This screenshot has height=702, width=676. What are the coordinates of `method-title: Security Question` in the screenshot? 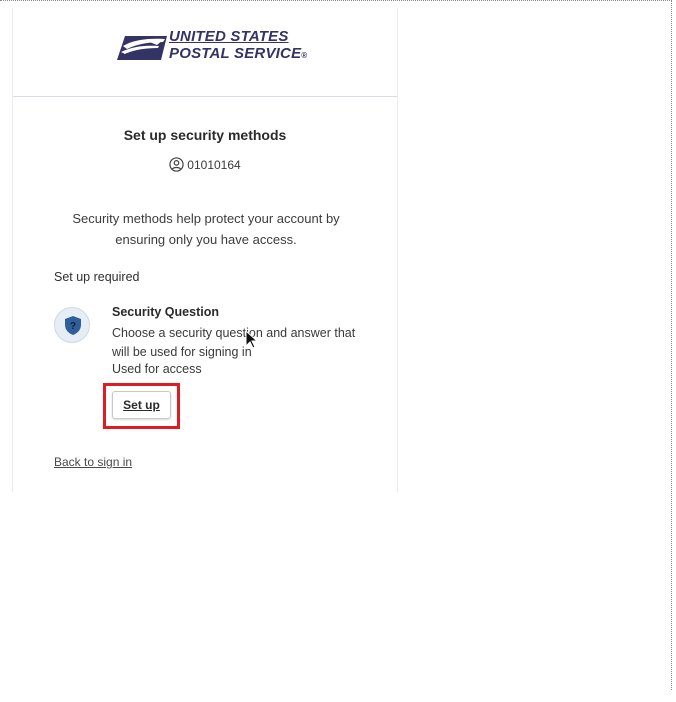 It's located at (165, 312).